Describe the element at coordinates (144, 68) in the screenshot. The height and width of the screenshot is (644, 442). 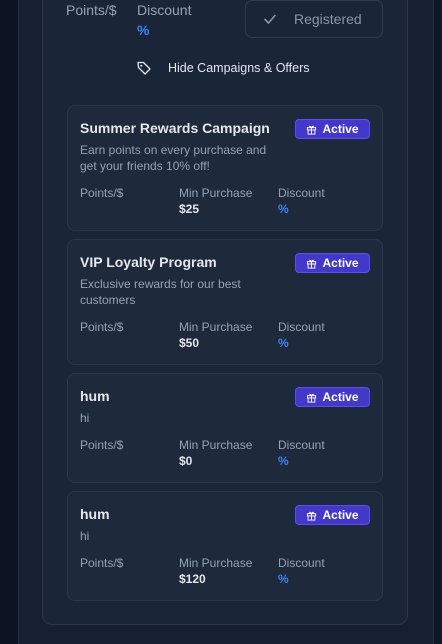
I see `tag-icon` at that location.